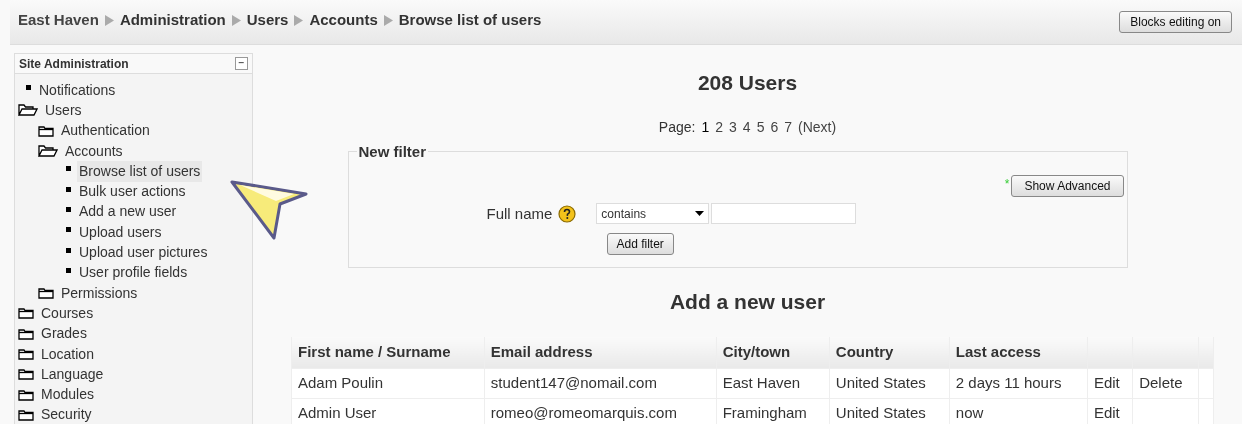 The image size is (1242, 424). What do you see at coordinates (94, 151) in the screenshot?
I see `sidebar-item: Accounts` at bounding box center [94, 151].